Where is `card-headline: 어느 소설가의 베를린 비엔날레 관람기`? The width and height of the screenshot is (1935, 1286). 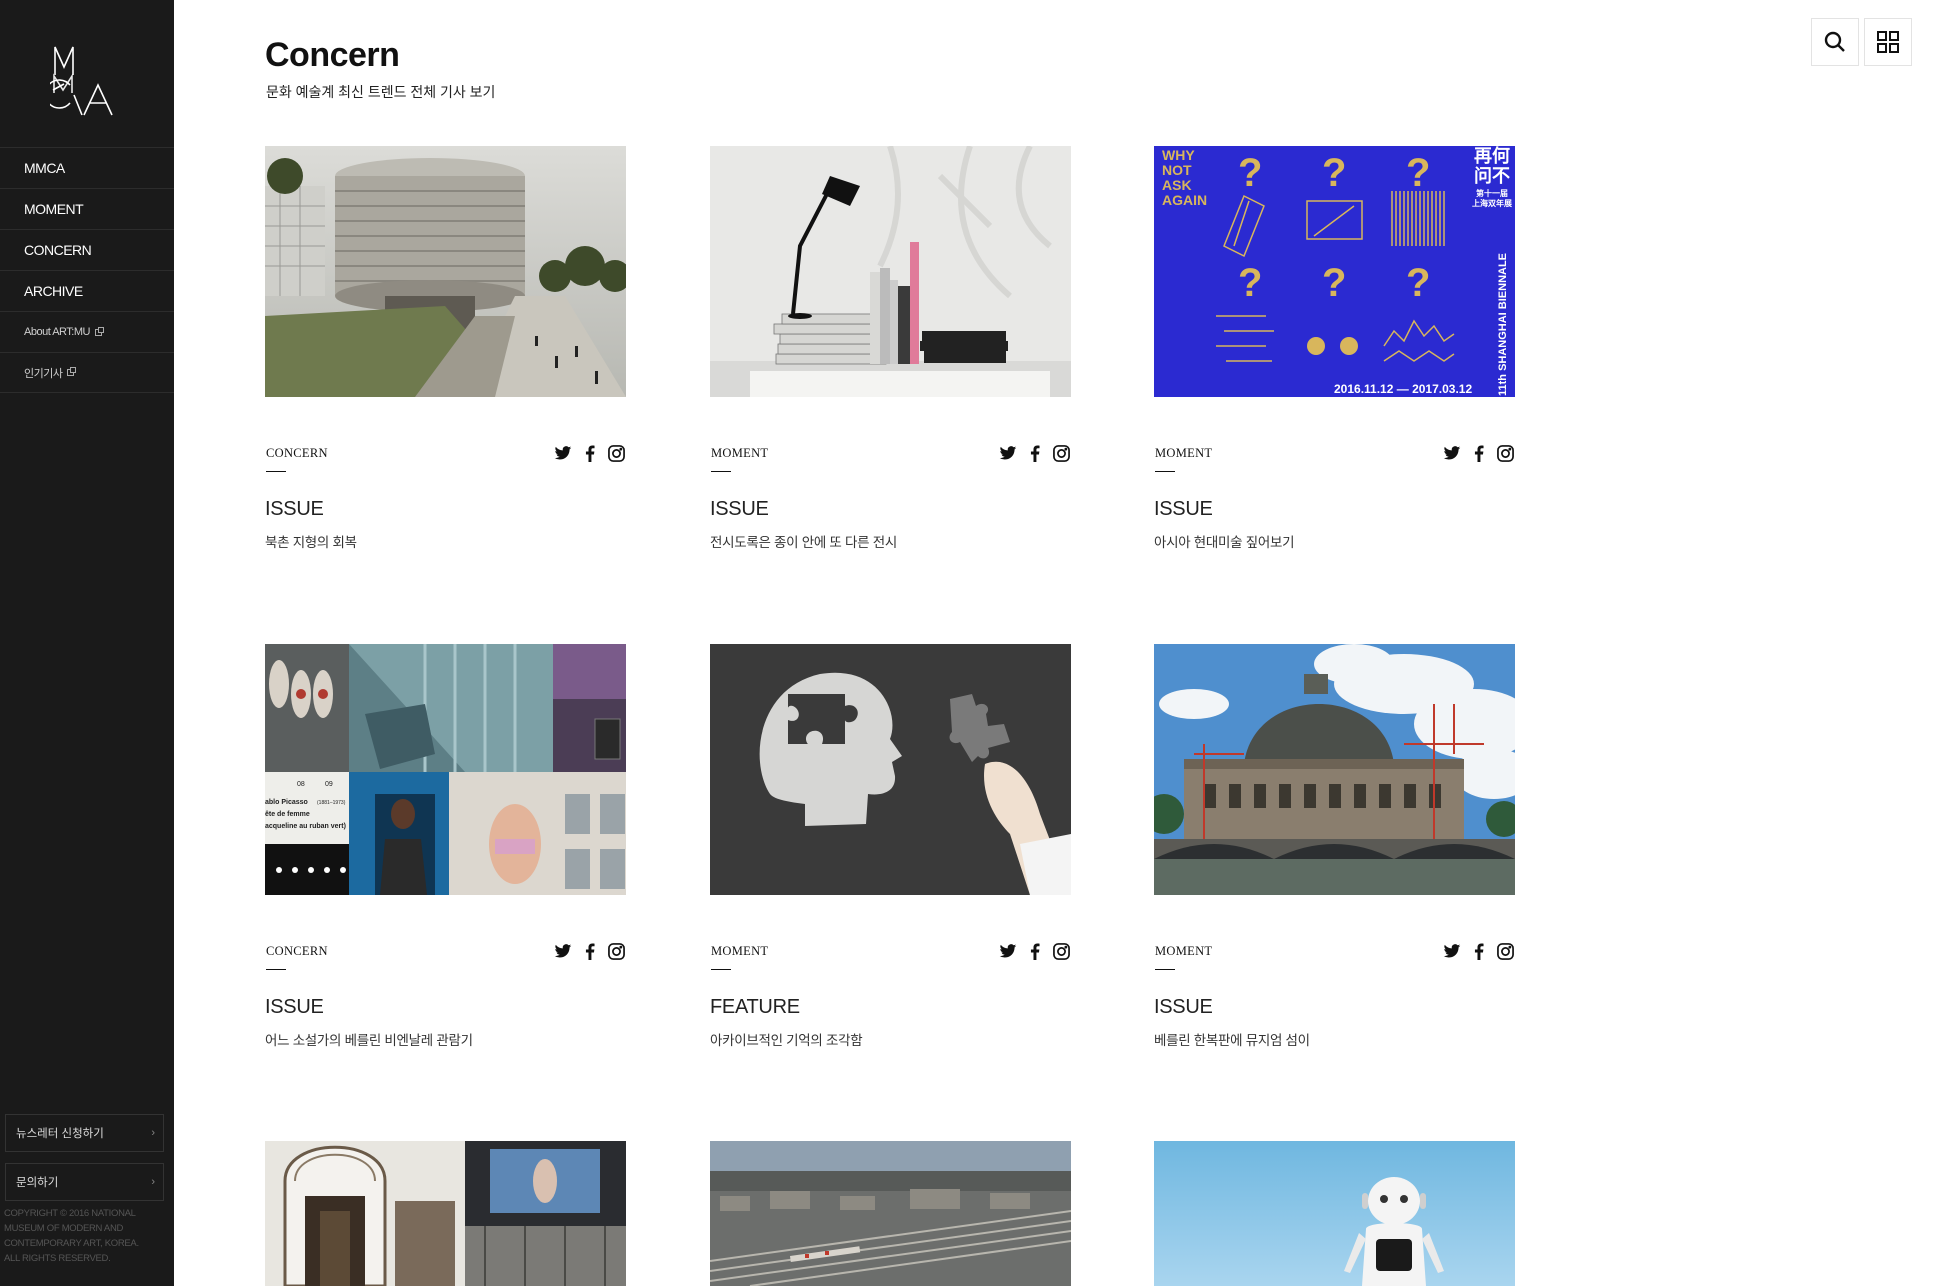
card-headline: 어느 소설가의 베를린 비엔날레 관람기 is located at coordinates (445, 1039).